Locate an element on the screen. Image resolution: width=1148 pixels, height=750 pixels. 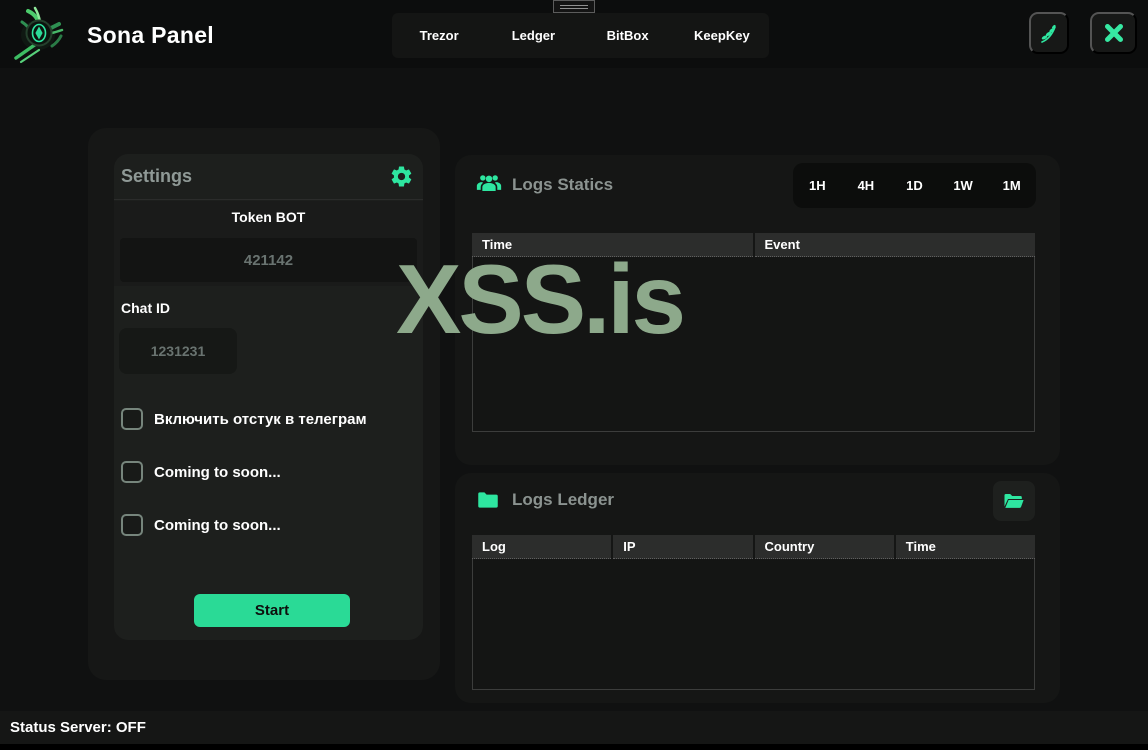
tab-ledger: Ledger is located at coordinates (533, 35).